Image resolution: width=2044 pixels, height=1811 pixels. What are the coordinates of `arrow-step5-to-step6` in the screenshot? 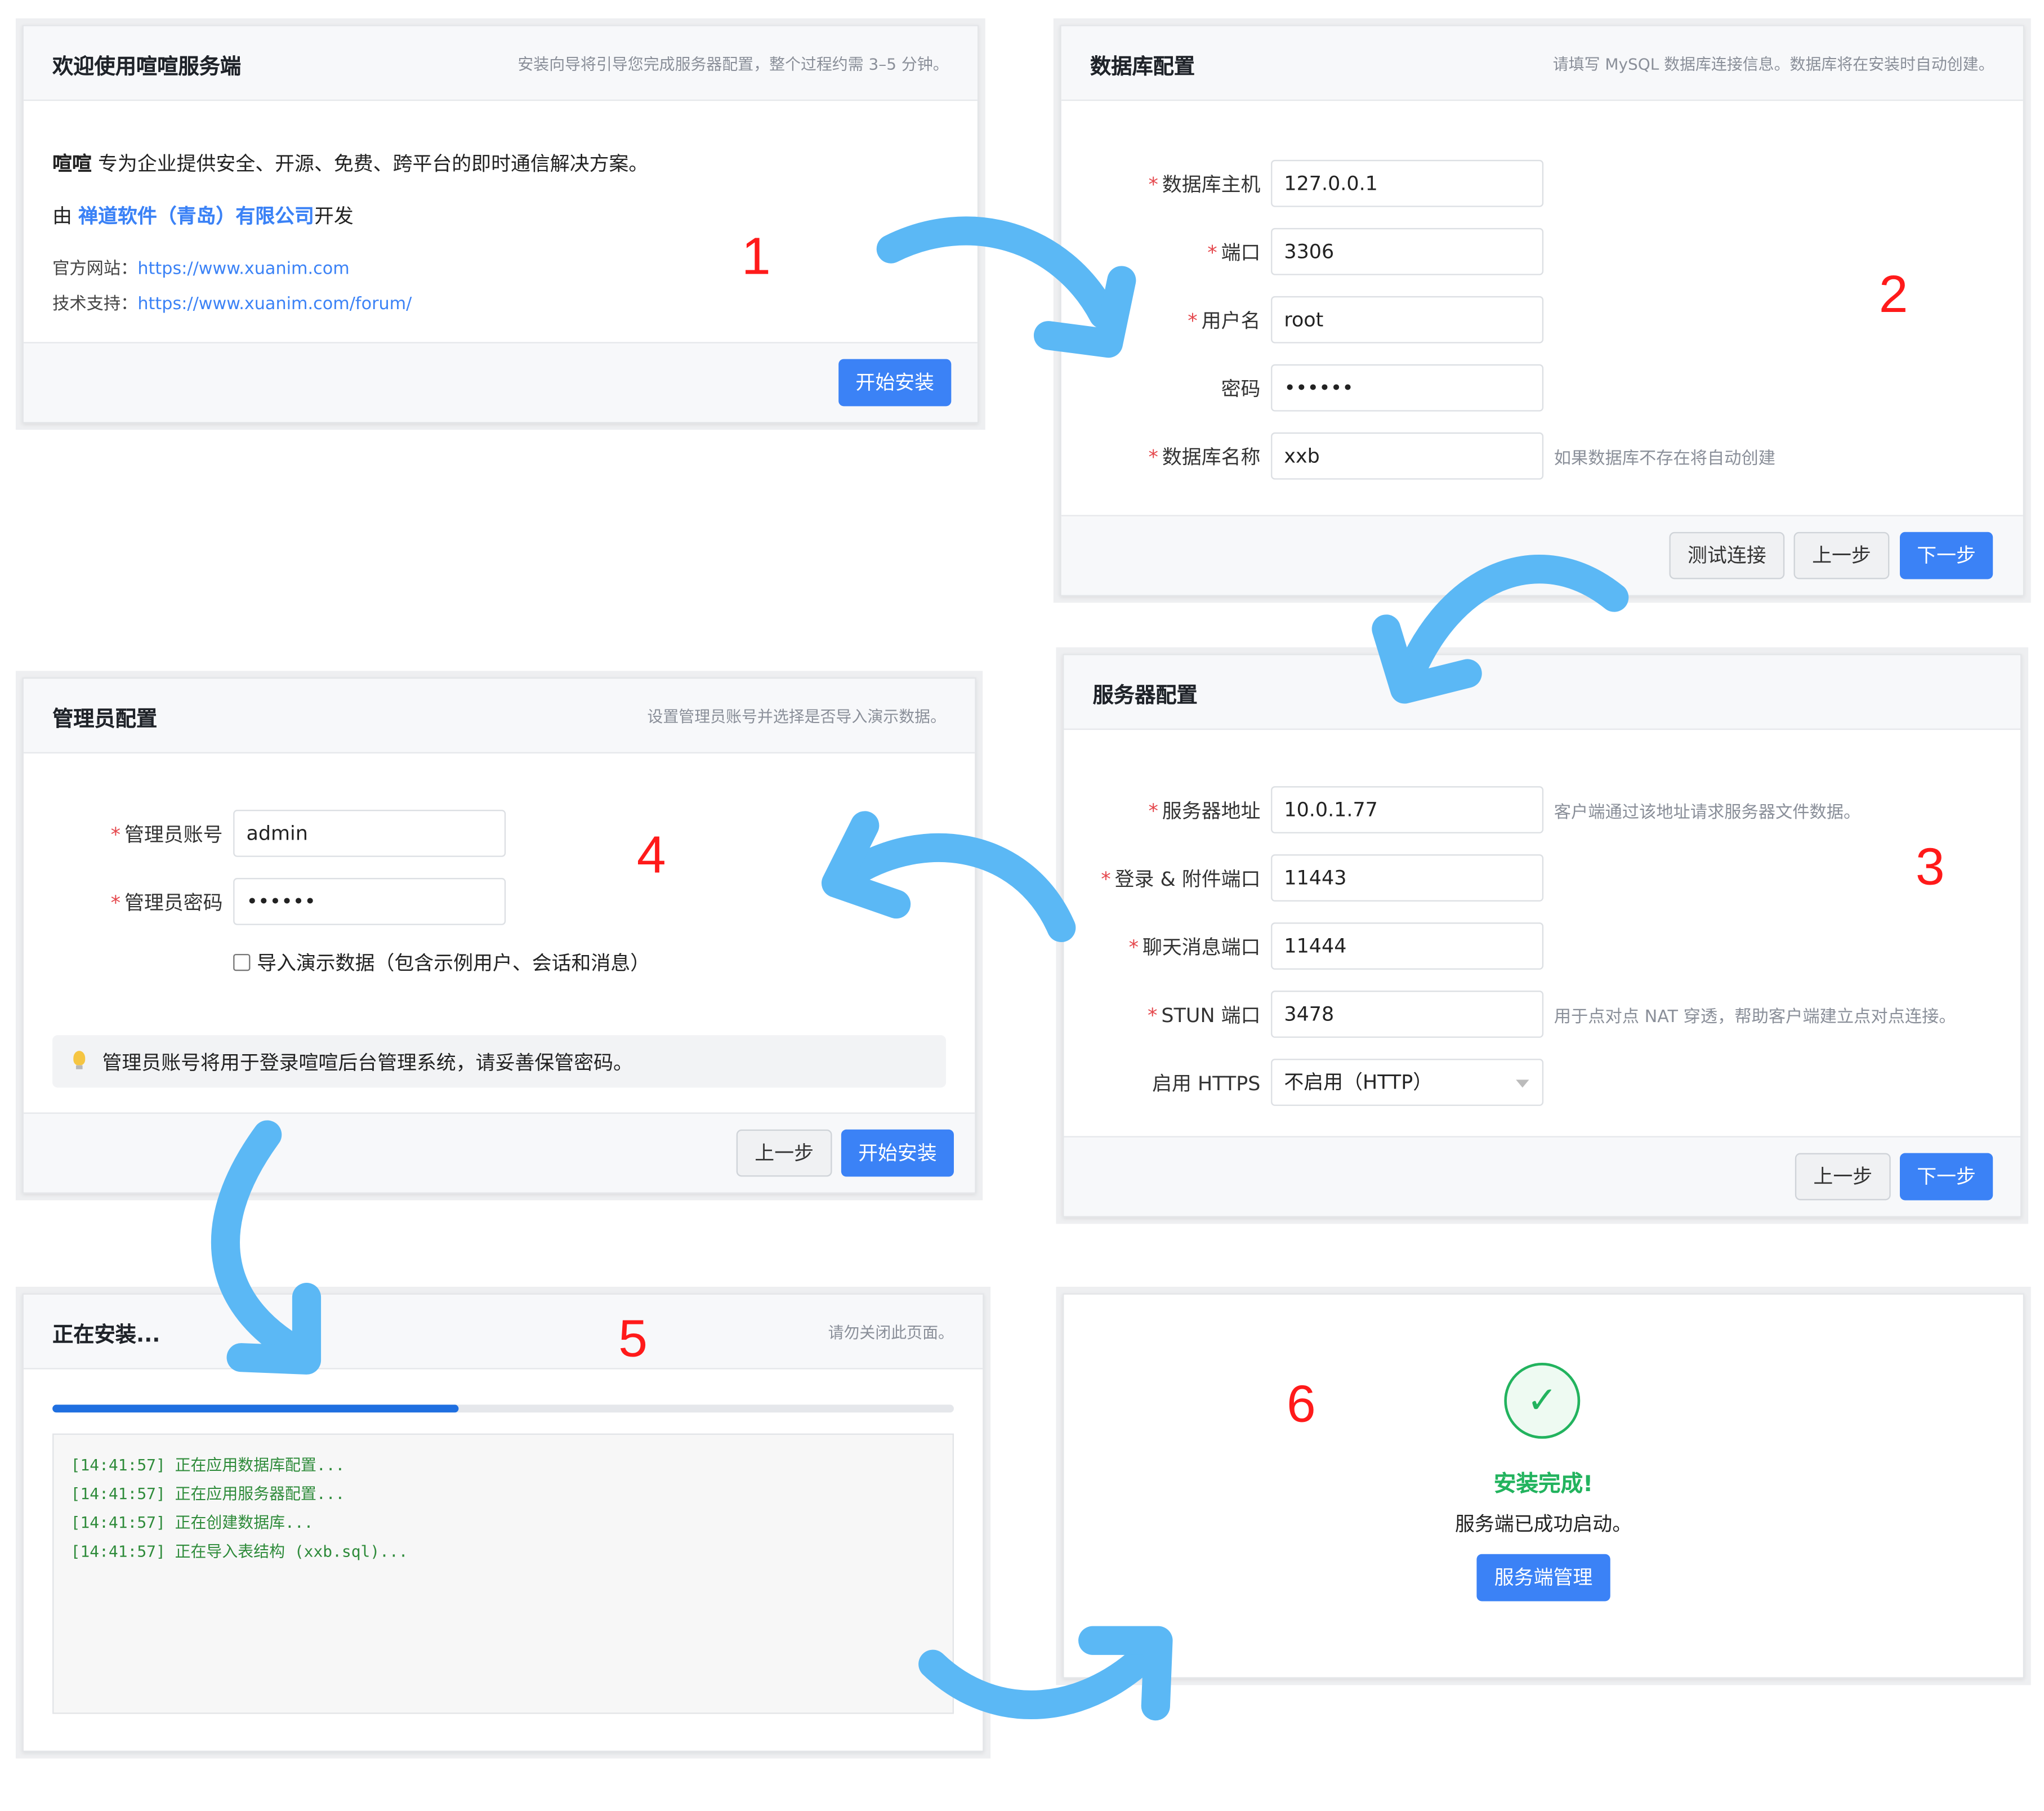 It's located at (1043, 1676).